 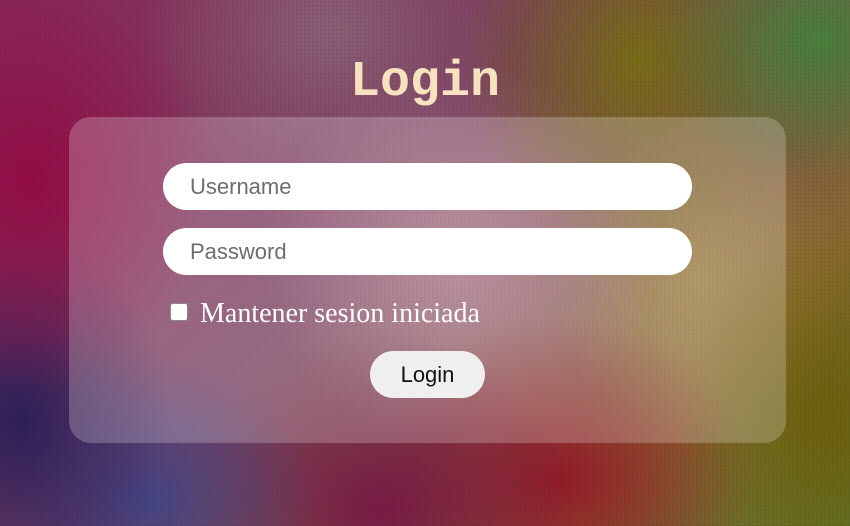 What do you see at coordinates (340, 314) in the screenshot?
I see `remember-me-label: Mantener sesion iniciada` at bounding box center [340, 314].